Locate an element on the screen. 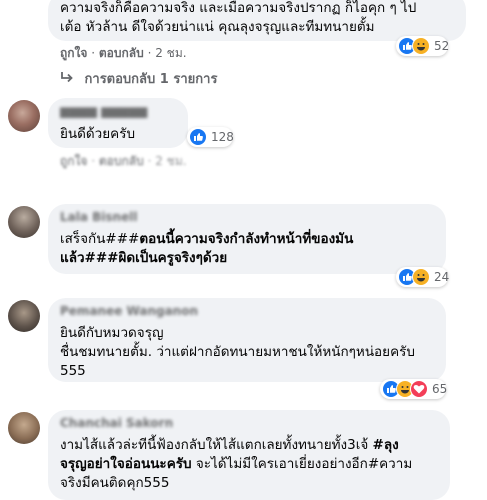  love-icon is located at coordinates (419, 389).